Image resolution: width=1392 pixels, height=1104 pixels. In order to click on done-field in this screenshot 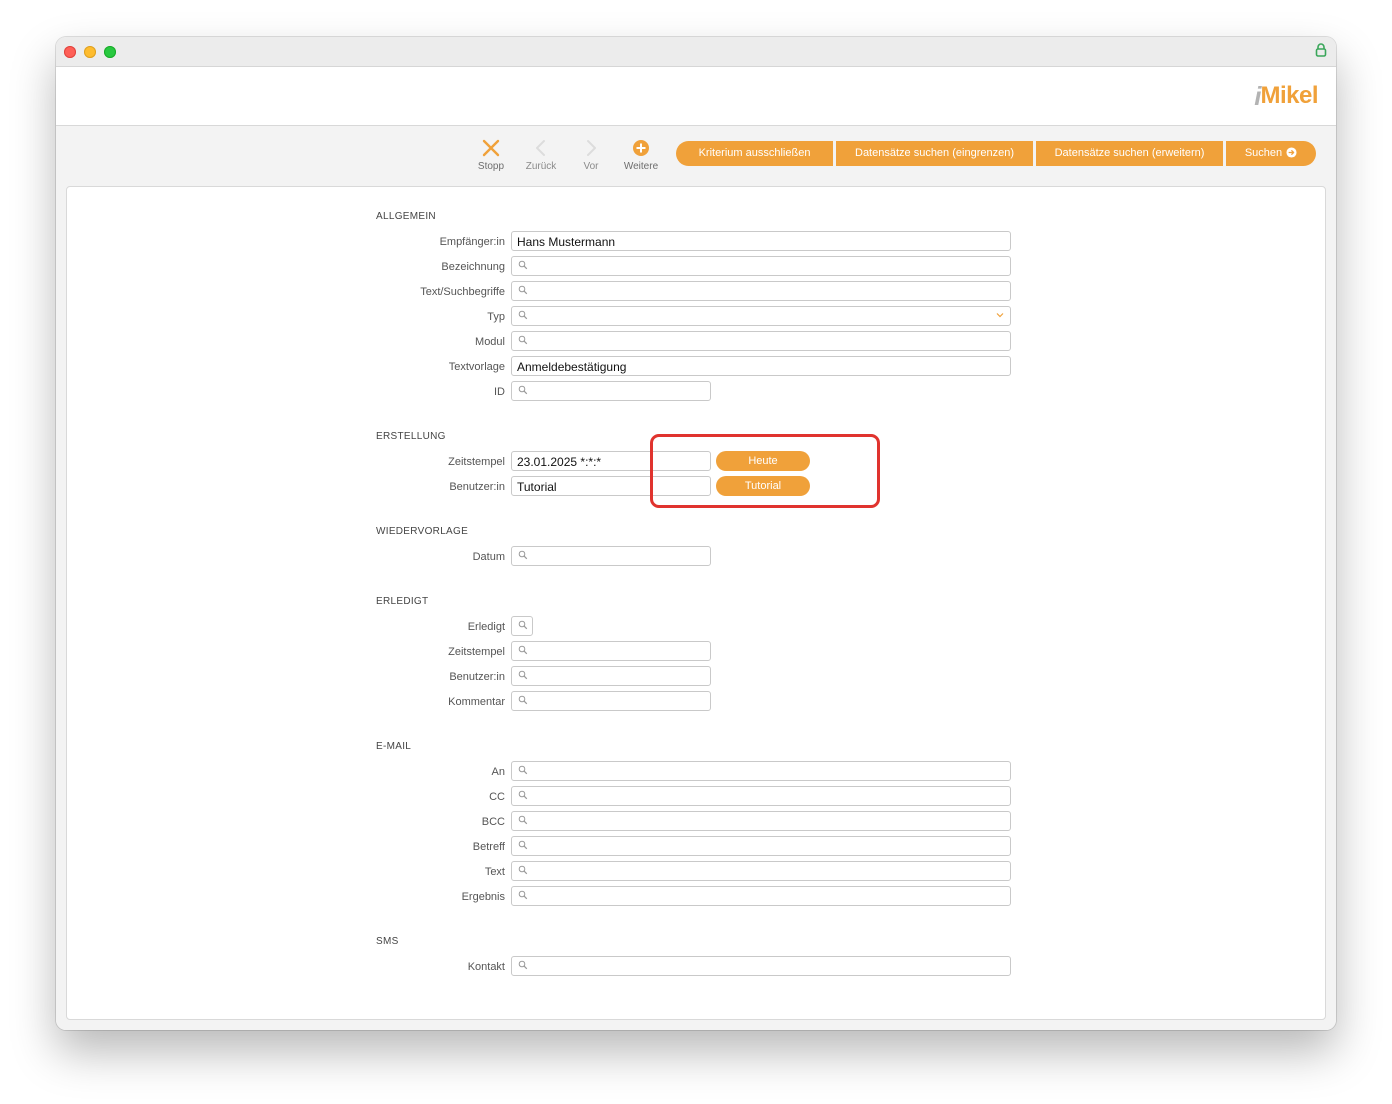, I will do `click(522, 626)`.